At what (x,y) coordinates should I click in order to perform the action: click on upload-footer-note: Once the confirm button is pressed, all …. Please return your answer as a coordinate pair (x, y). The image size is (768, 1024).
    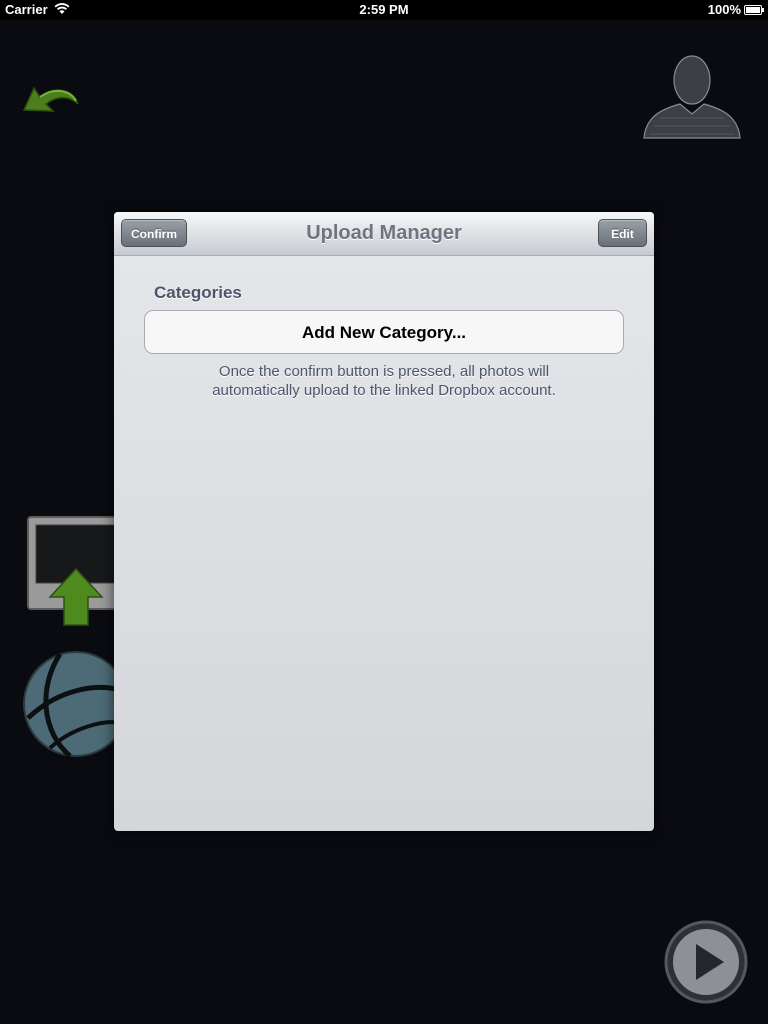
    Looking at the image, I should click on (384, 381).